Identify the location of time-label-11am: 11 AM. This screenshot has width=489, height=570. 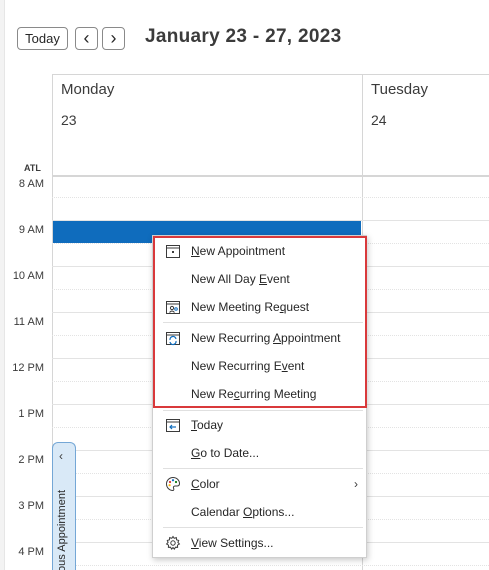
(28, 322).